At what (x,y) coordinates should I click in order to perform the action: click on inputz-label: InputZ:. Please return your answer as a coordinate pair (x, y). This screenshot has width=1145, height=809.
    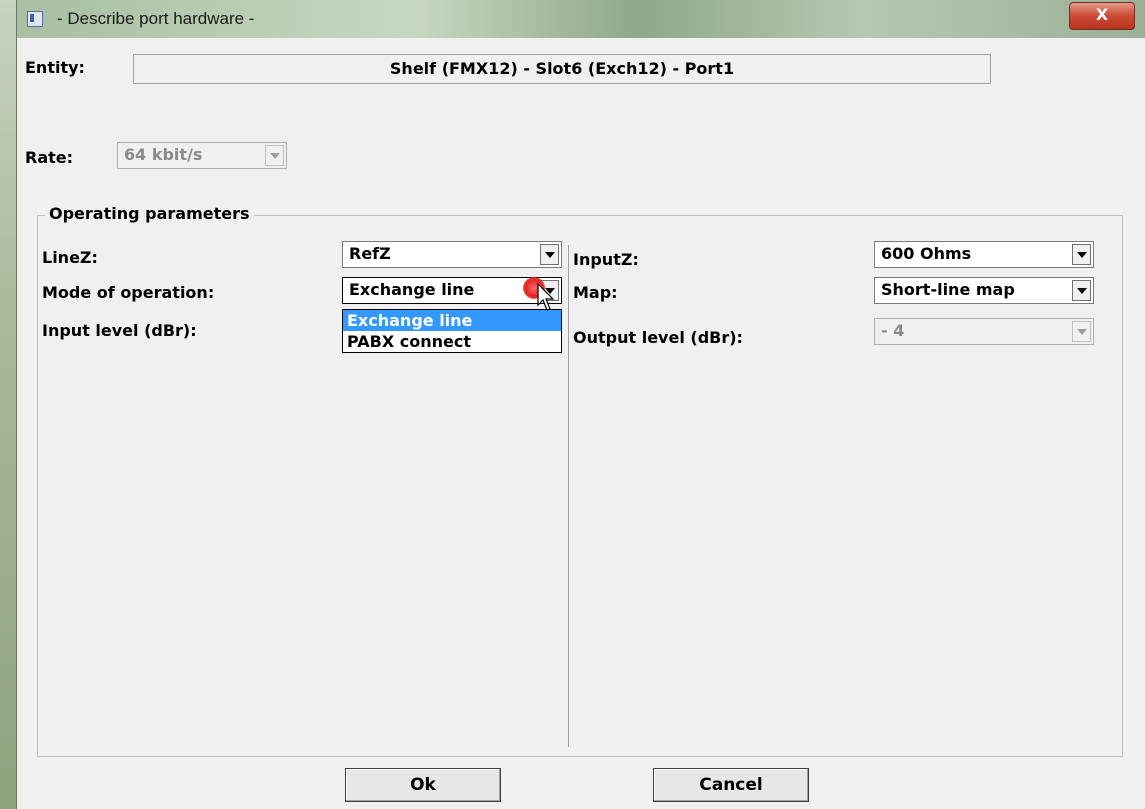
    Looking at the image, I should click on (606, 259).